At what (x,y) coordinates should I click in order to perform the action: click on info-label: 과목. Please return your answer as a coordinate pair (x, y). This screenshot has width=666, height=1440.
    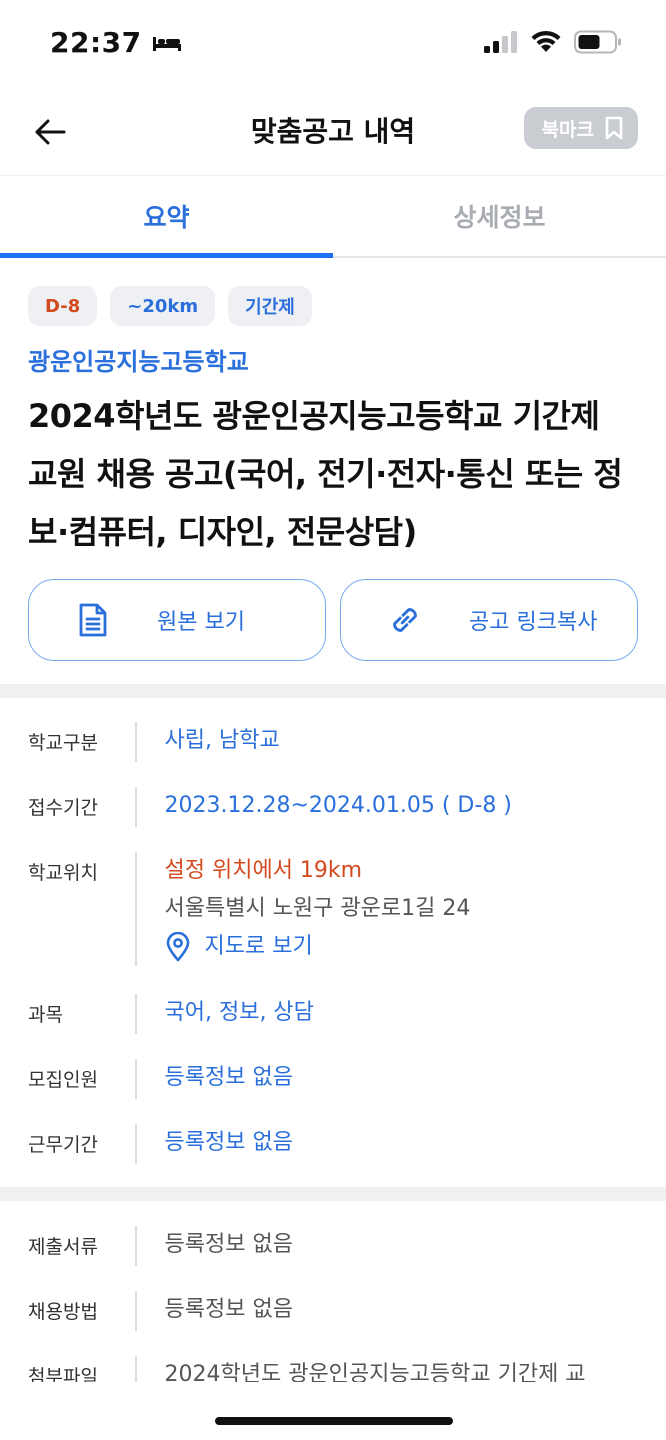
    Looking at the image, I should click on (45, 1015).